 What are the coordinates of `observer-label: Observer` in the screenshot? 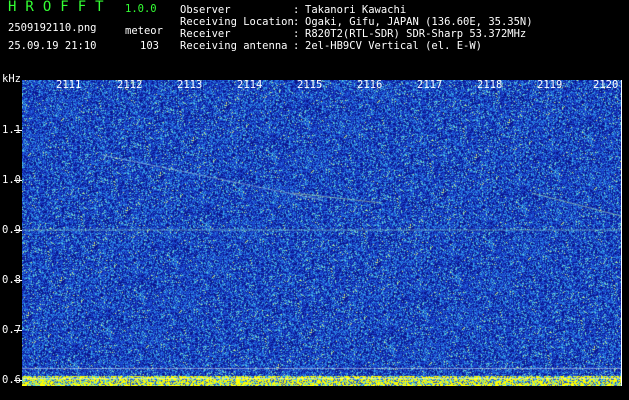 It's located at (205, 10).